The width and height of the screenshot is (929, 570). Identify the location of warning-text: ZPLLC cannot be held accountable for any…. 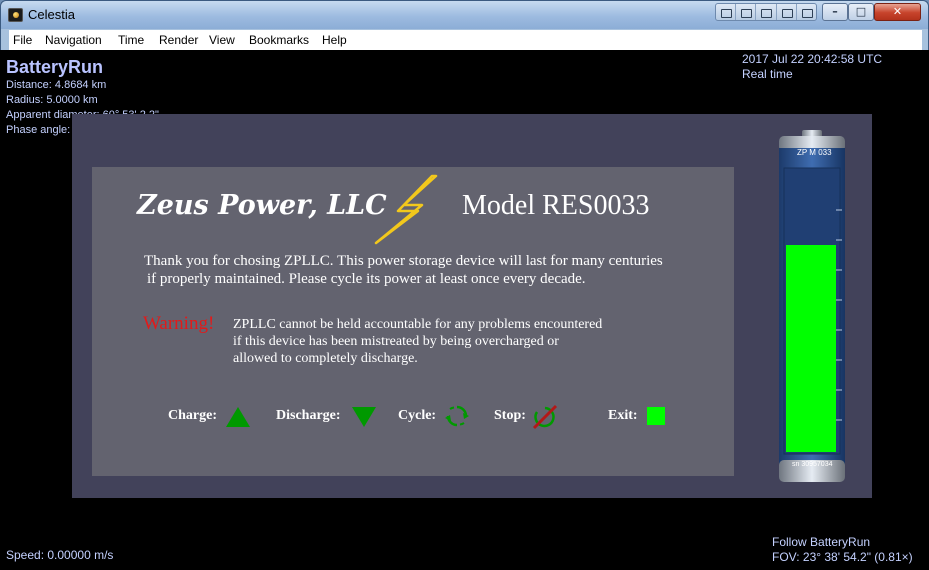
(417, 341).